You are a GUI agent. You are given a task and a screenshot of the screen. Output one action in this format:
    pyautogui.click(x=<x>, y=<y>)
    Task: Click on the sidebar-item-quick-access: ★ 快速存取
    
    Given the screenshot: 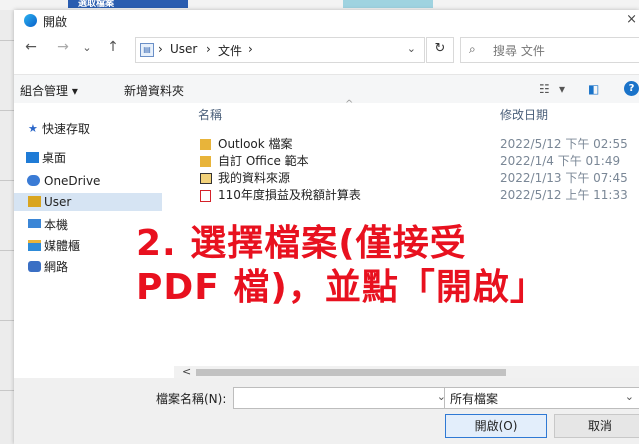 What is the action you would take?
    pyautogui.click(x=88, y=129)
    